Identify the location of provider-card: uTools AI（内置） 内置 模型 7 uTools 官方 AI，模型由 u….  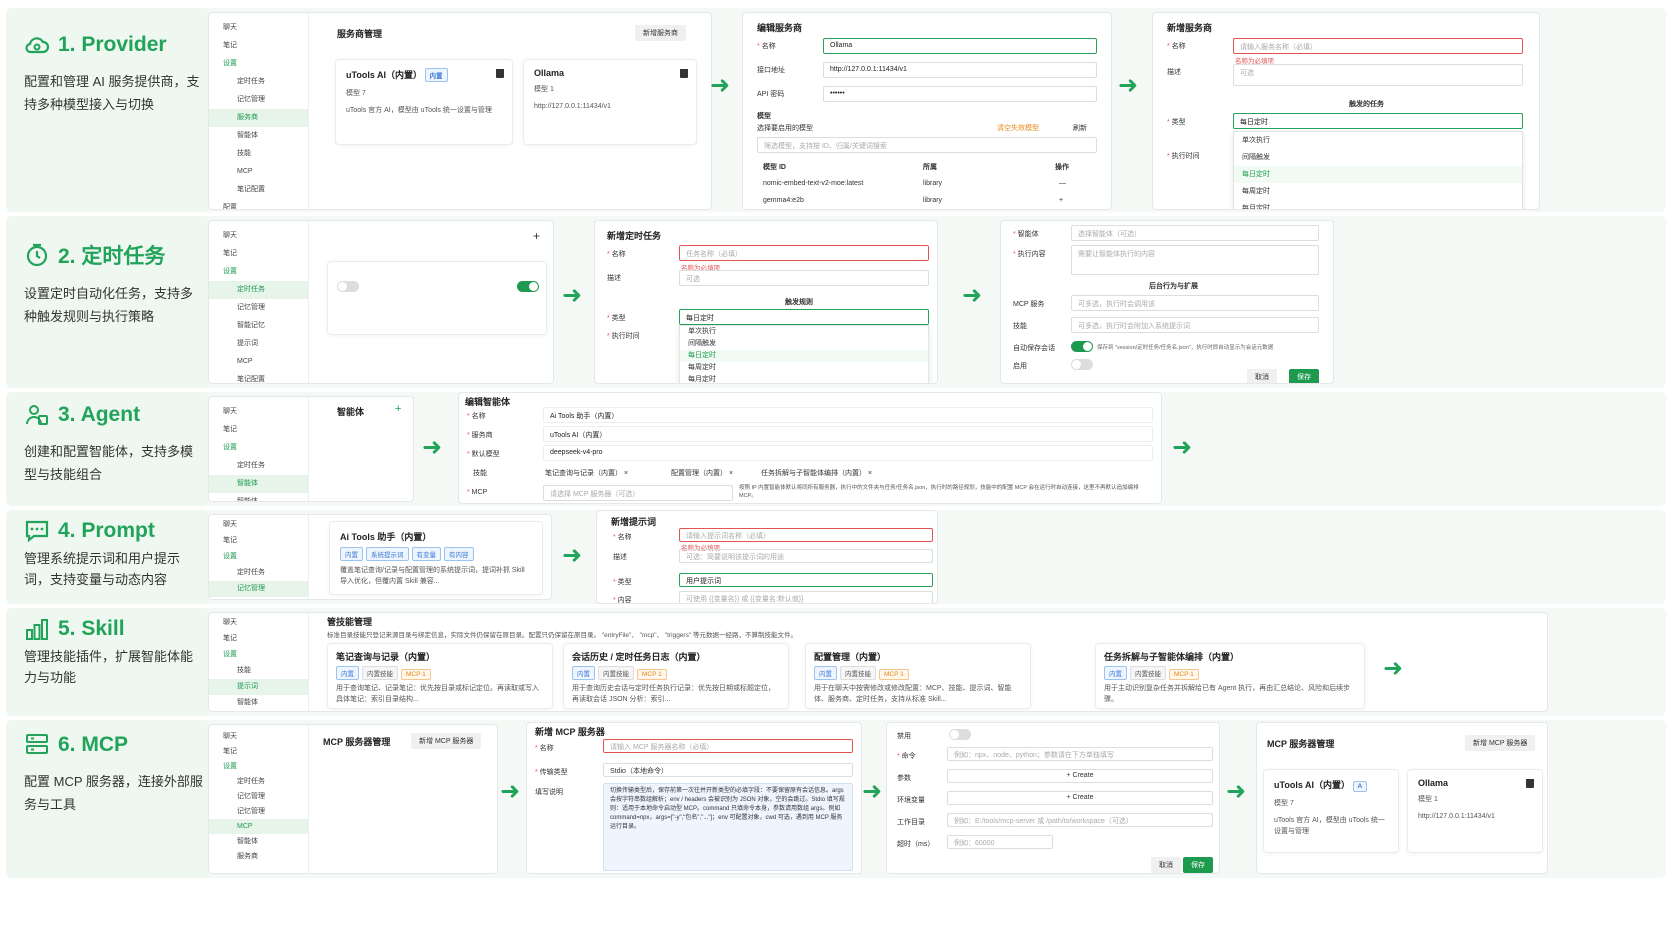
(424, 102).